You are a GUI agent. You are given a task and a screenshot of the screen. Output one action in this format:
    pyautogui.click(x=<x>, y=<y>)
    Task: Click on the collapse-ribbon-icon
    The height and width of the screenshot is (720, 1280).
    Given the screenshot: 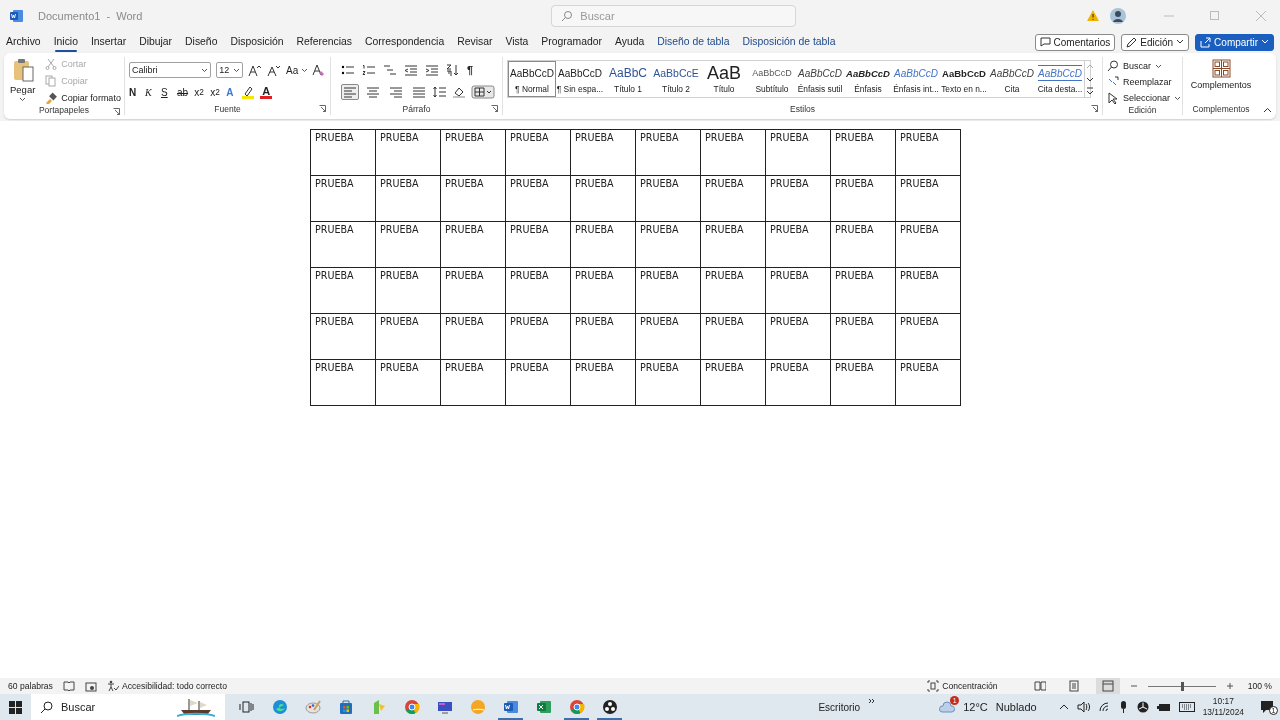 What is the action you would take?
    pyautogui.click(x=1267, y=110)
    